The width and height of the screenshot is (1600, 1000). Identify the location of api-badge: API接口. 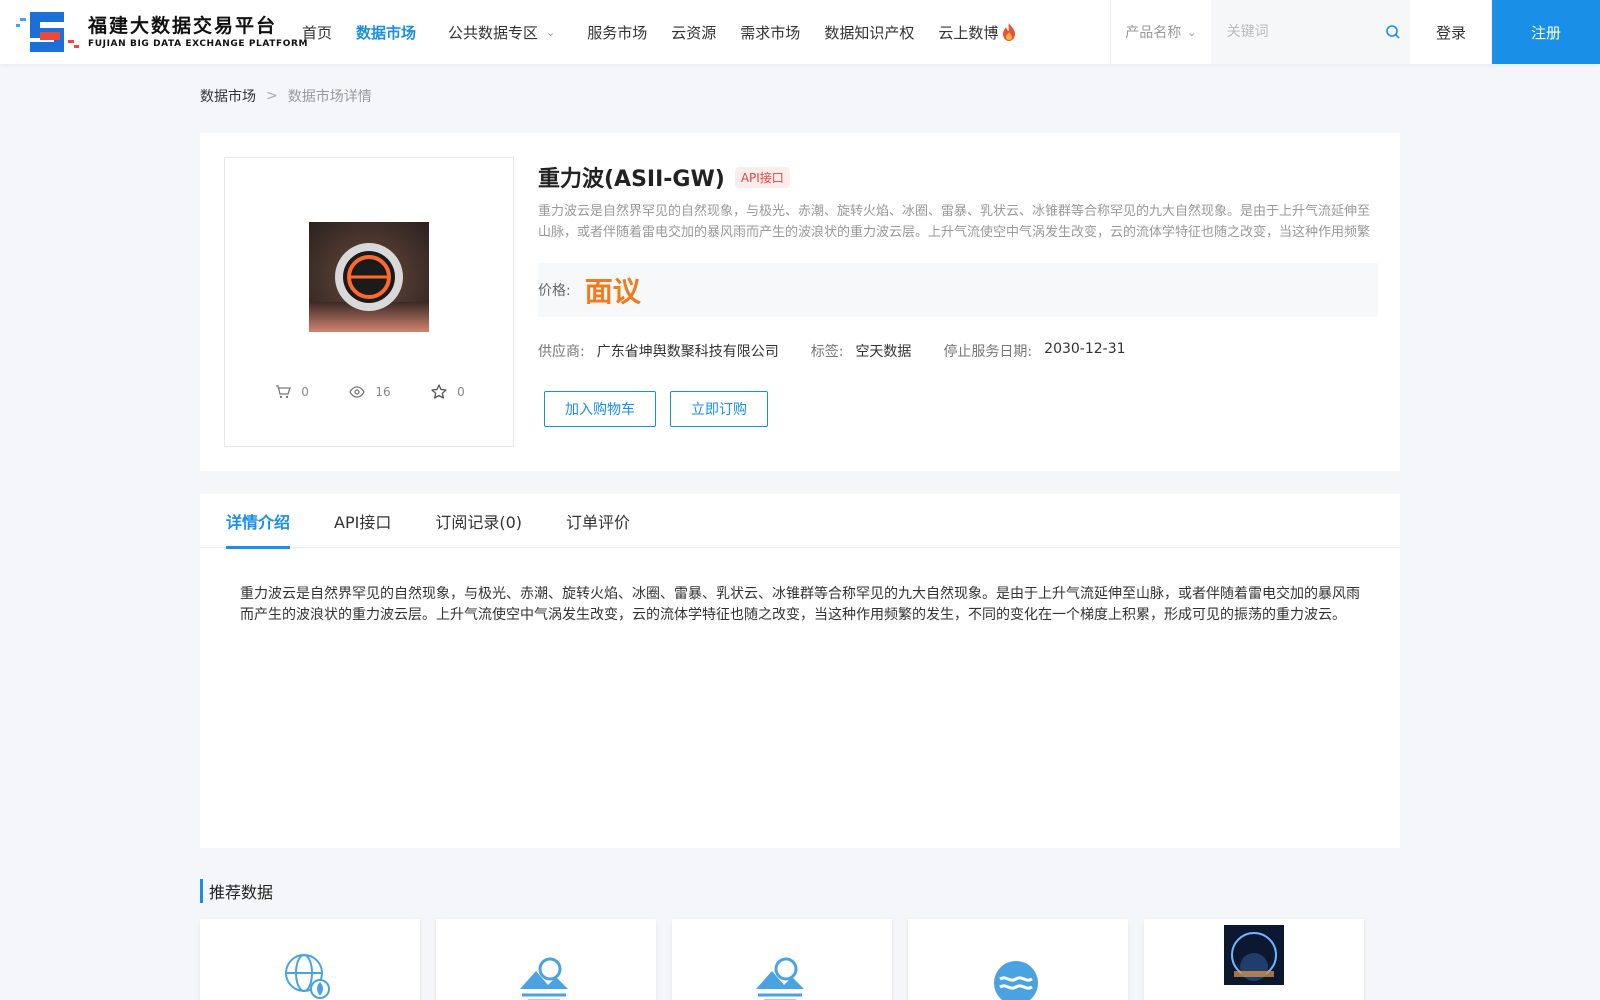
(762, 177).